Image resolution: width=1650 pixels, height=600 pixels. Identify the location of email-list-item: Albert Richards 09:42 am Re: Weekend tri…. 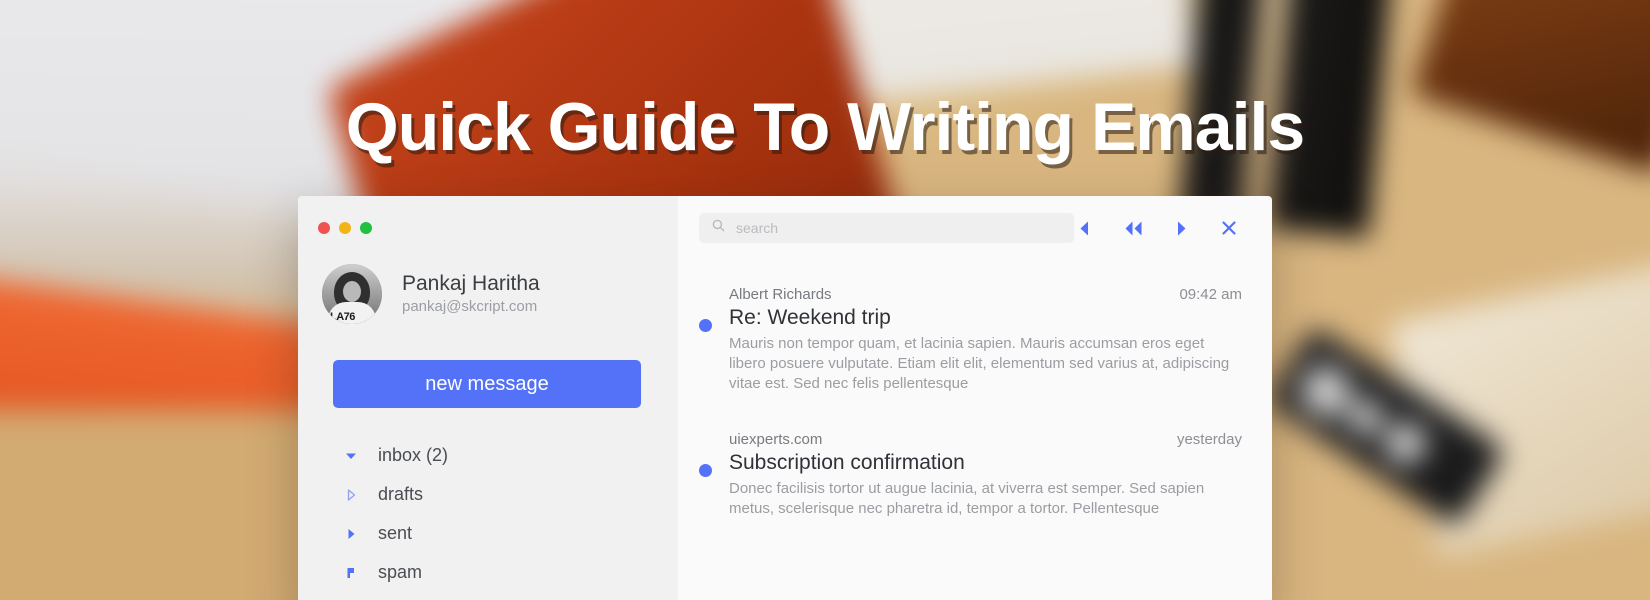
(975, 343).